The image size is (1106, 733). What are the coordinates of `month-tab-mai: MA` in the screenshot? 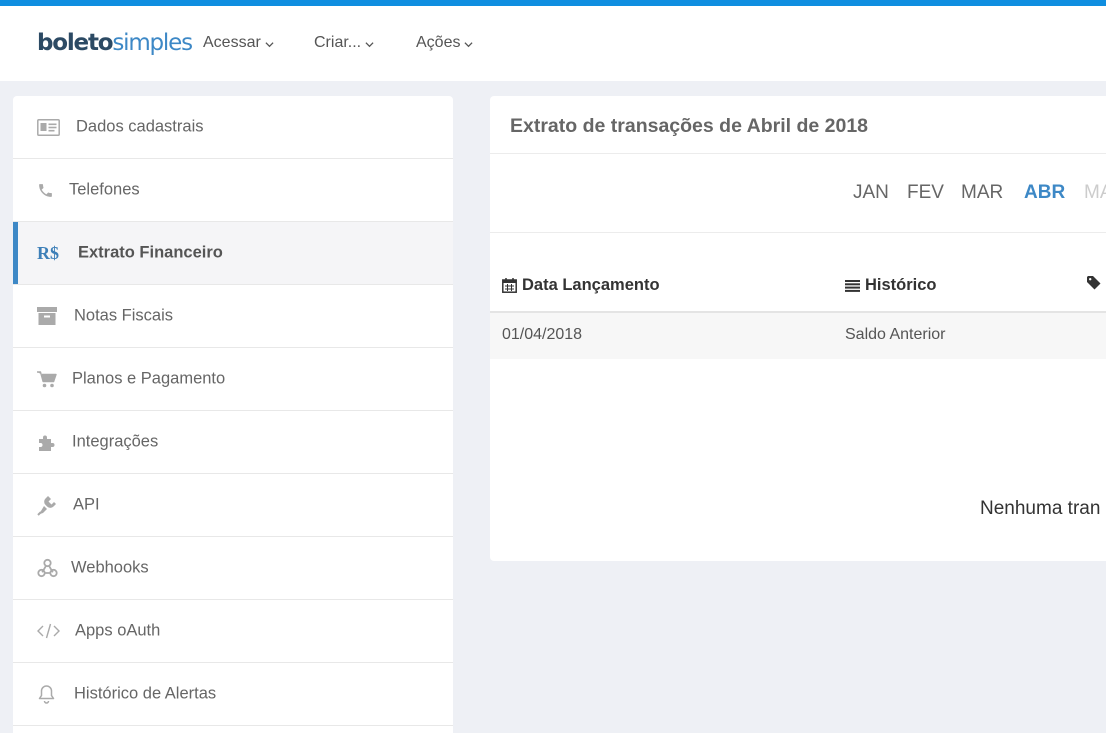 It's located at (1095, 193).